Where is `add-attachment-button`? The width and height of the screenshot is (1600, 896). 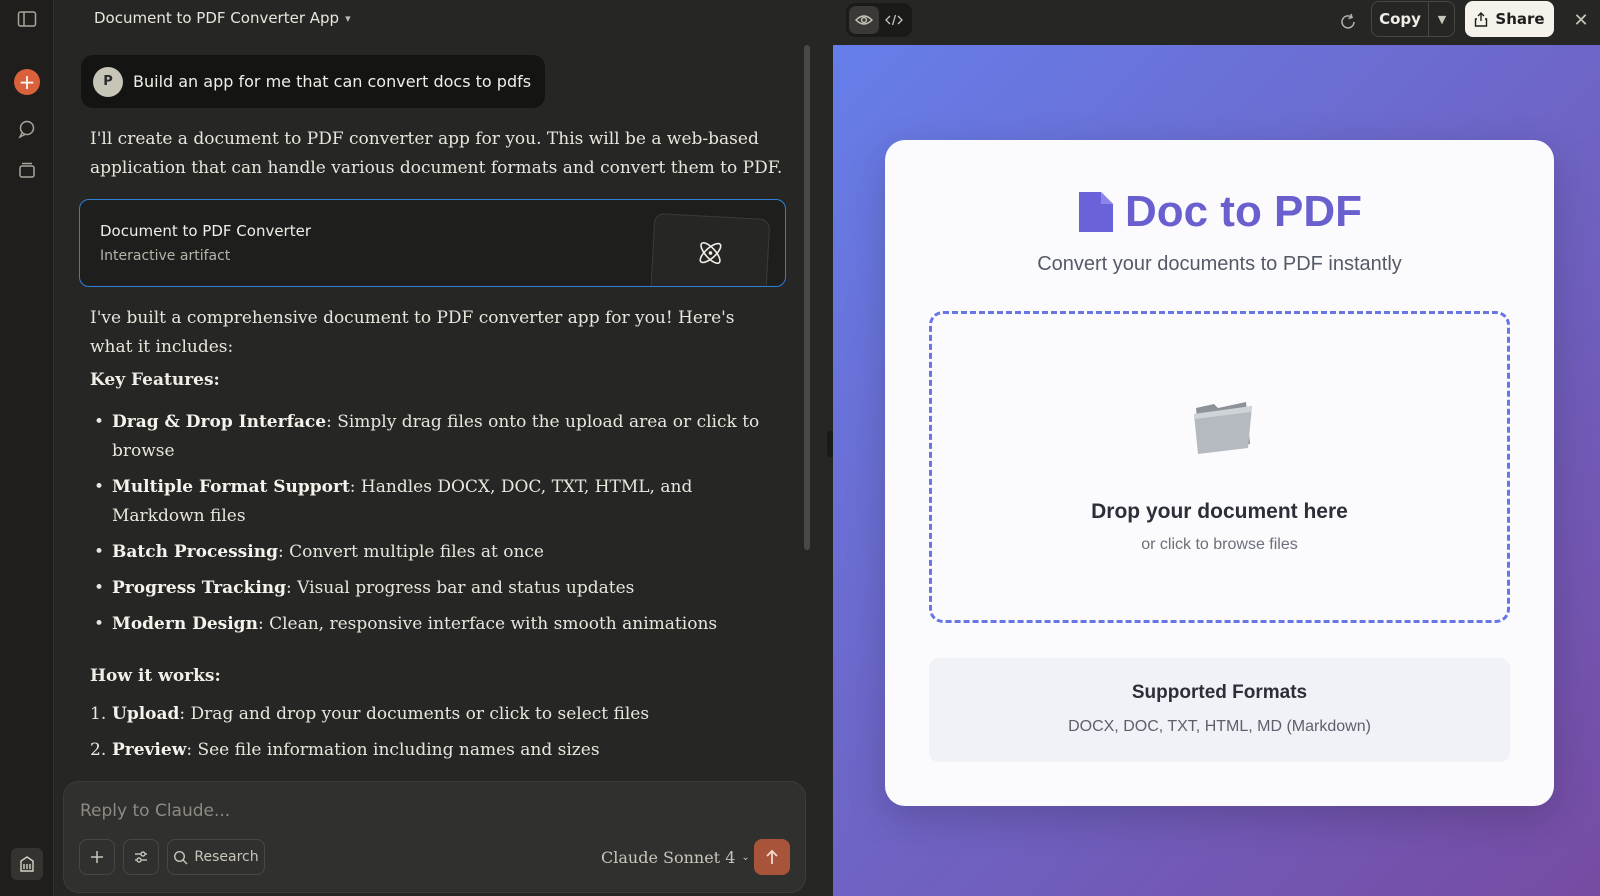 add-attachment-button is located at coordinates (97, 857).